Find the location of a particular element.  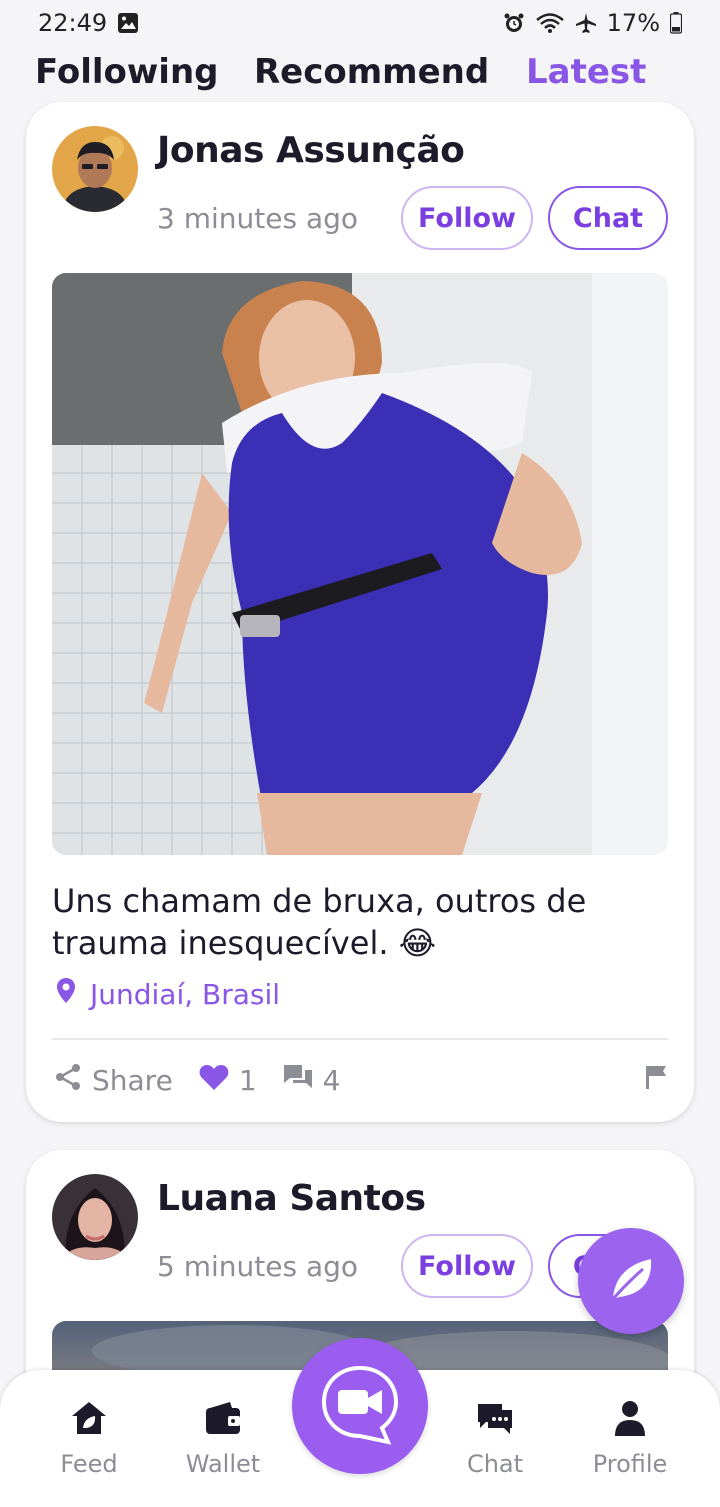

video-call-button is located at coordinates (360, 1406).